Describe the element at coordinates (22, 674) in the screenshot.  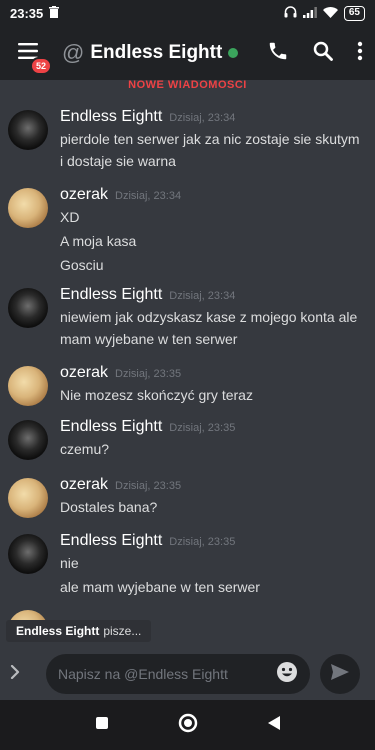
I see `chevron-right-icon` at that location.